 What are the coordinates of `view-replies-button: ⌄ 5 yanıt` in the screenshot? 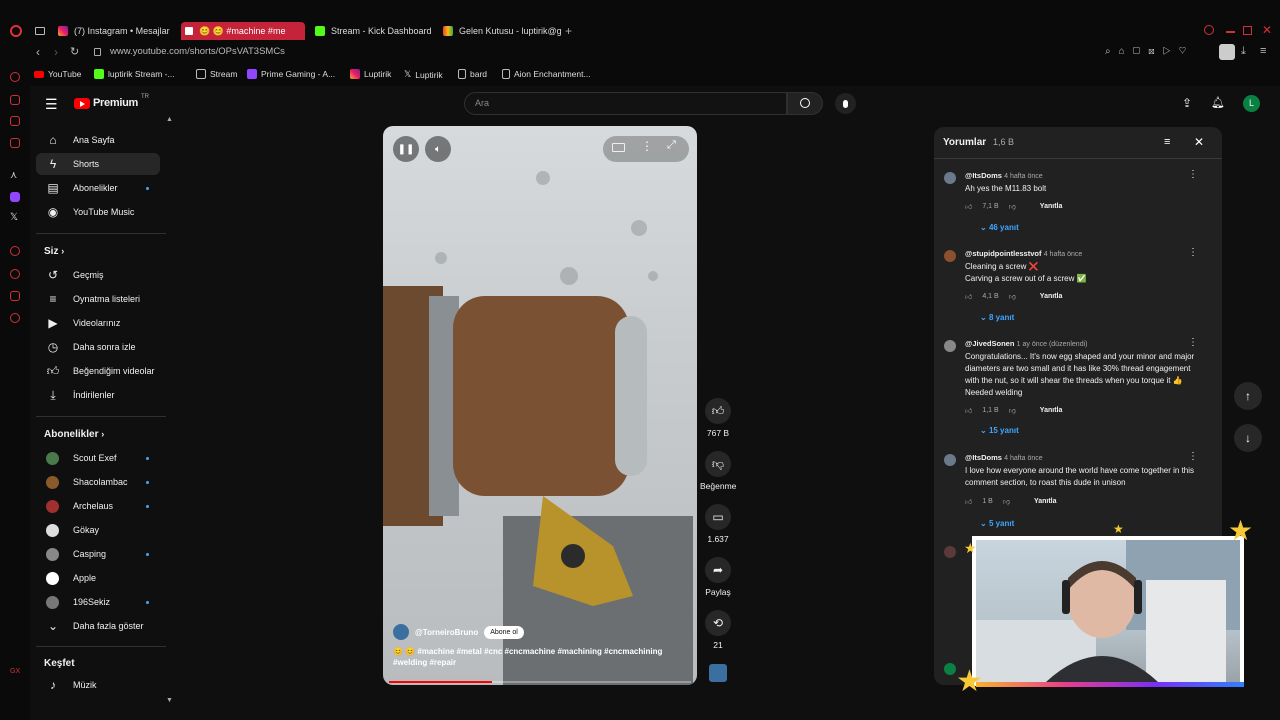 It's located at (997, 523).